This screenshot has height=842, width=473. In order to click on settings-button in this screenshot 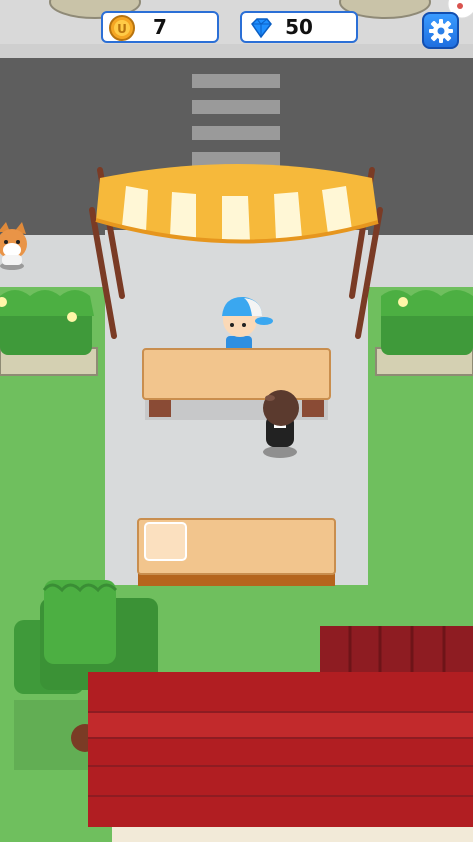, I will do `click(440, 30)`.